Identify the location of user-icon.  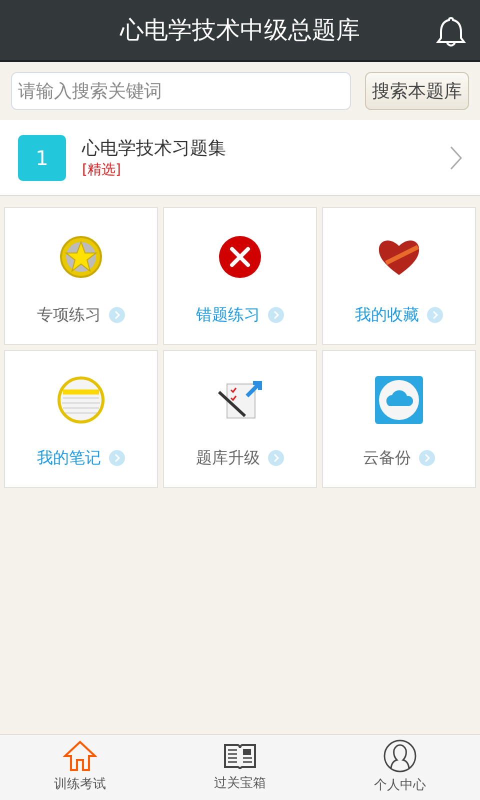
(400, 756).